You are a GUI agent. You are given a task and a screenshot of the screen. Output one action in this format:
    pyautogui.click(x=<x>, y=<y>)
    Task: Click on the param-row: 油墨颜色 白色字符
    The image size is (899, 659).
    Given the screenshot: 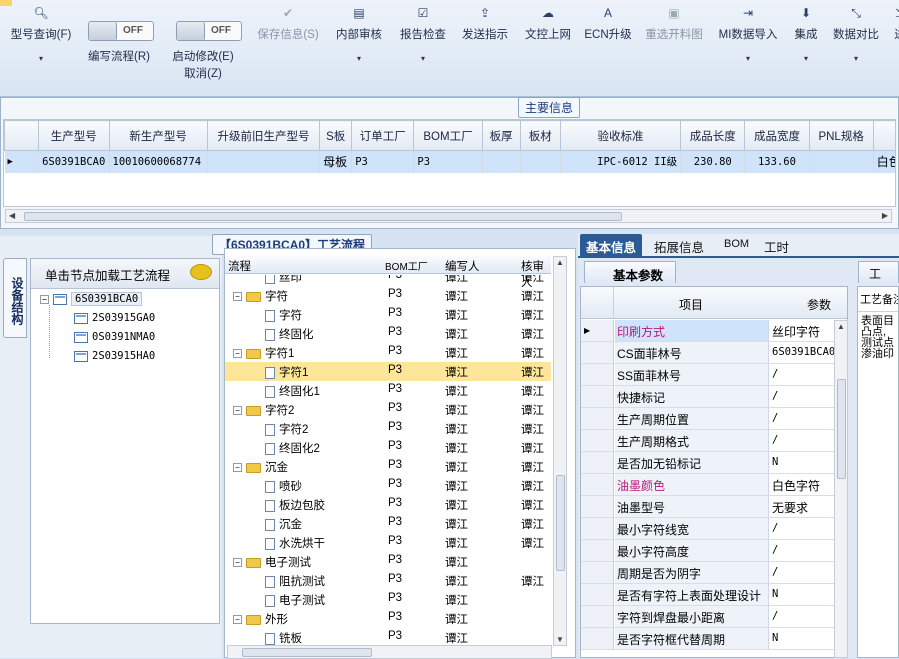 What is the action you would take?
    pyautogui.click(x=714, y=485)
    